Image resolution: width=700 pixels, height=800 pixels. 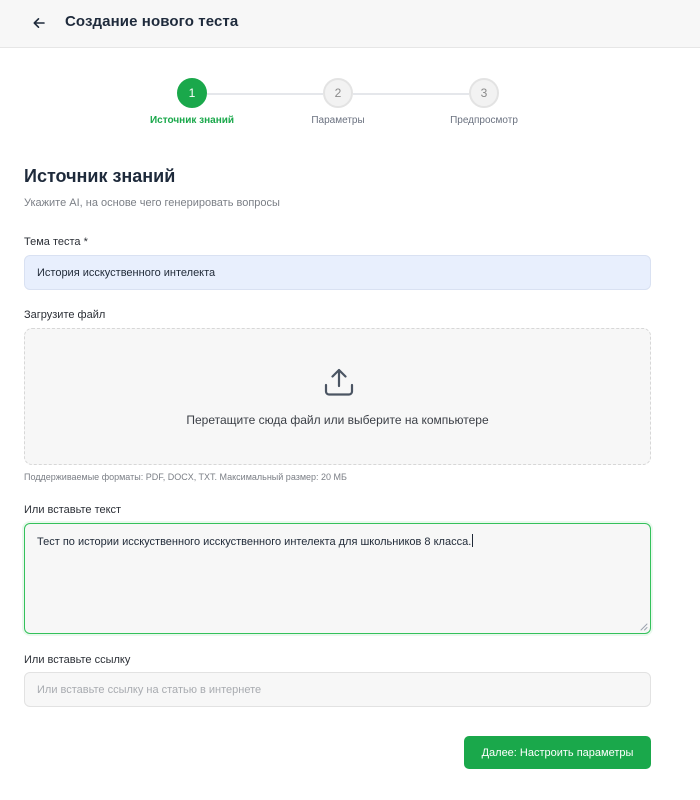 I want to click on page-title: Создание нового теста, so click(x=152, y=21).